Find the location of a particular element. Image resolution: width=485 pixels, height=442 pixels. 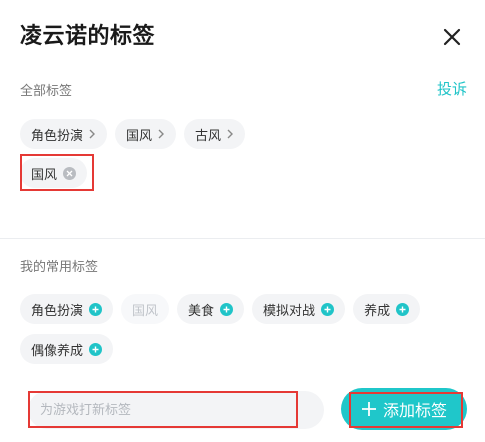

close-icon is located at coordinates (452, 37).